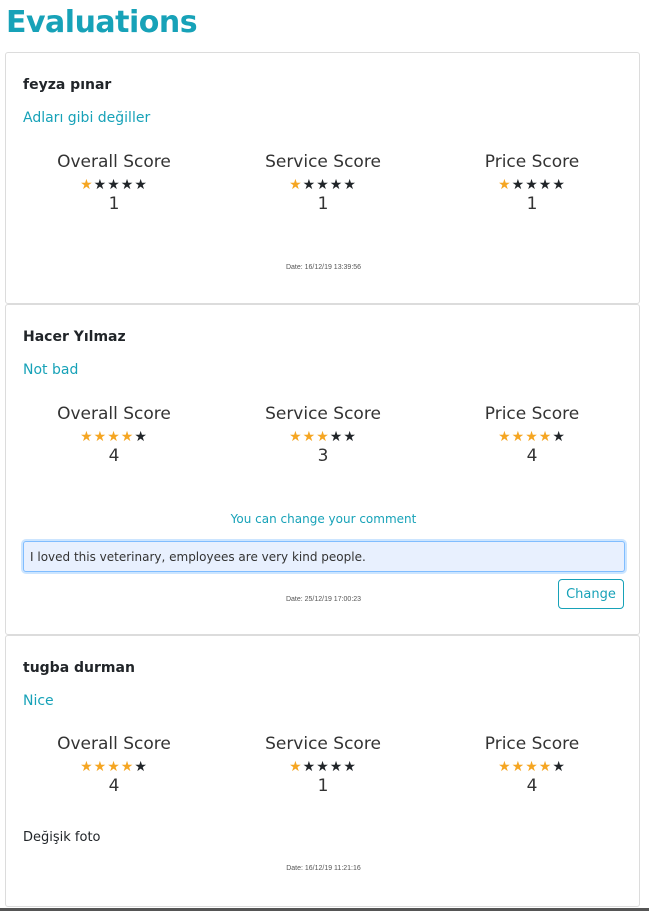 Image resolution: width=649 pixels, height=913 pixels. What do you see at coordinates (114, 204) in the screenshot?
I see `overall-score-value: 1` at bounding box center [114, 204].